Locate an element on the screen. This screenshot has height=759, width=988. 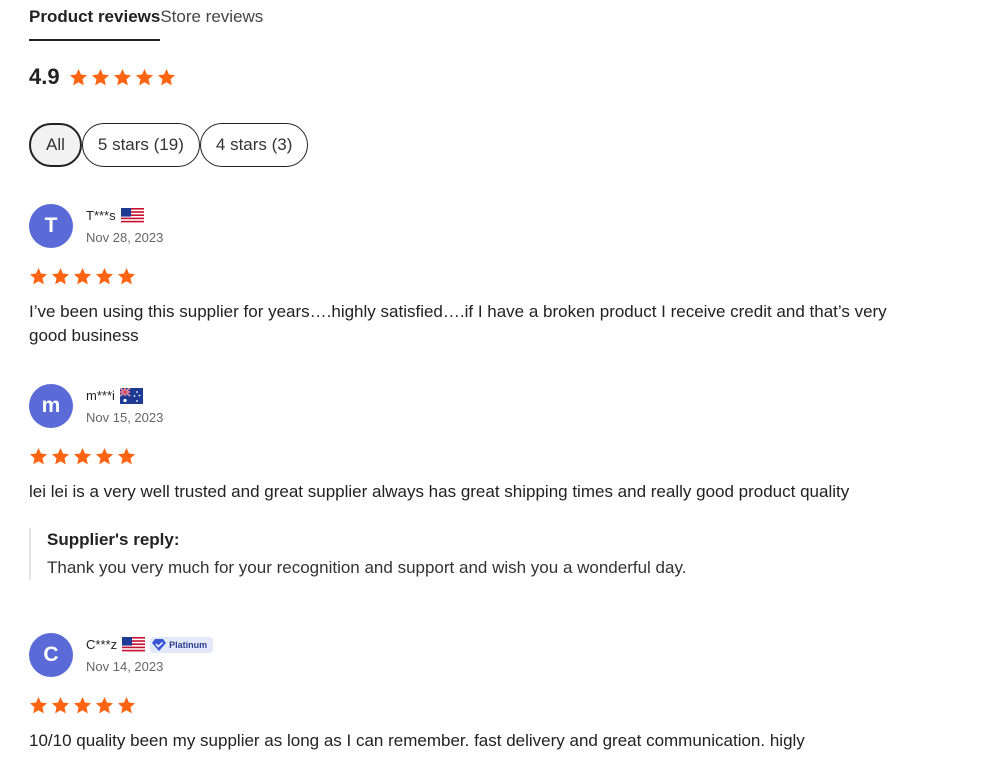
review-tabs: Product reviews Store reviews is located at coordinates (146, 21).